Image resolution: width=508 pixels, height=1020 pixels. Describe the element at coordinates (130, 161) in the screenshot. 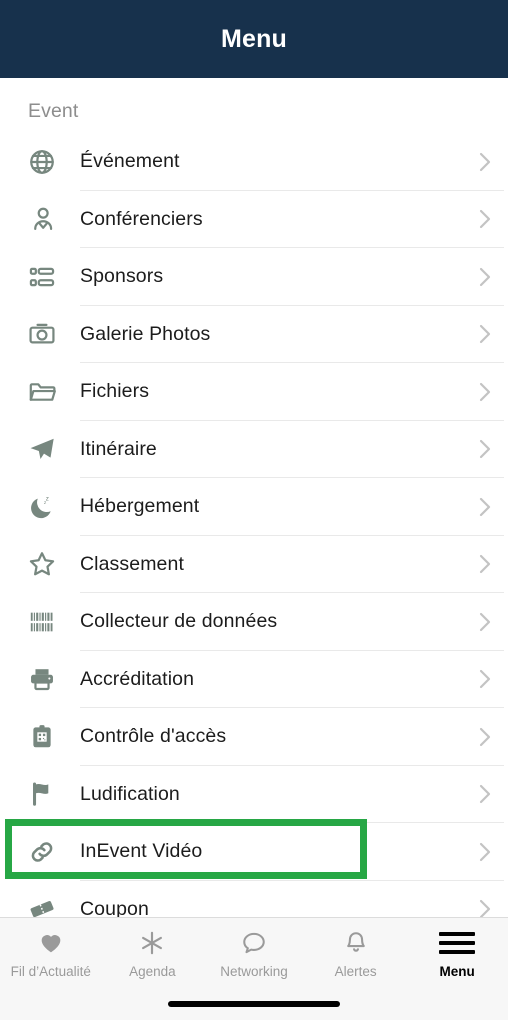

I see `menu-item-label: Événement` at that location.